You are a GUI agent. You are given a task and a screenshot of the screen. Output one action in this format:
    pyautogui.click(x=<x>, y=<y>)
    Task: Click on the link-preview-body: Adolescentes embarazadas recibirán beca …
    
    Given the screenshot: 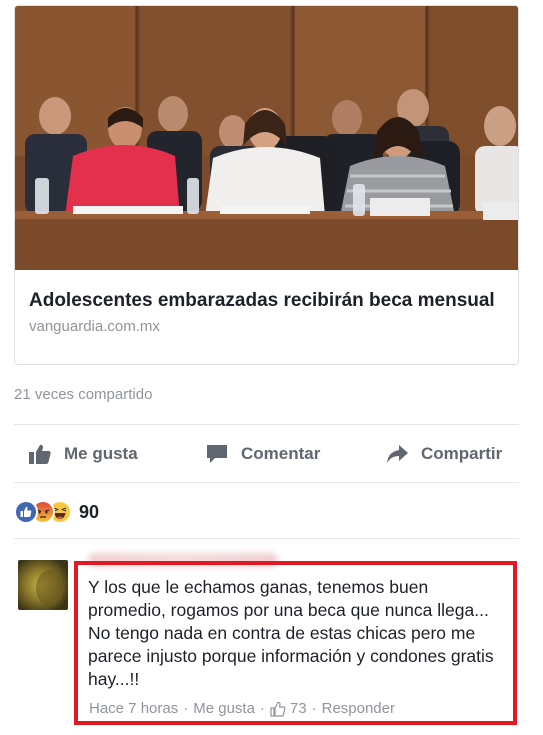 What is the action you would take?
    pyautogui.click(x=266, y=317)
    